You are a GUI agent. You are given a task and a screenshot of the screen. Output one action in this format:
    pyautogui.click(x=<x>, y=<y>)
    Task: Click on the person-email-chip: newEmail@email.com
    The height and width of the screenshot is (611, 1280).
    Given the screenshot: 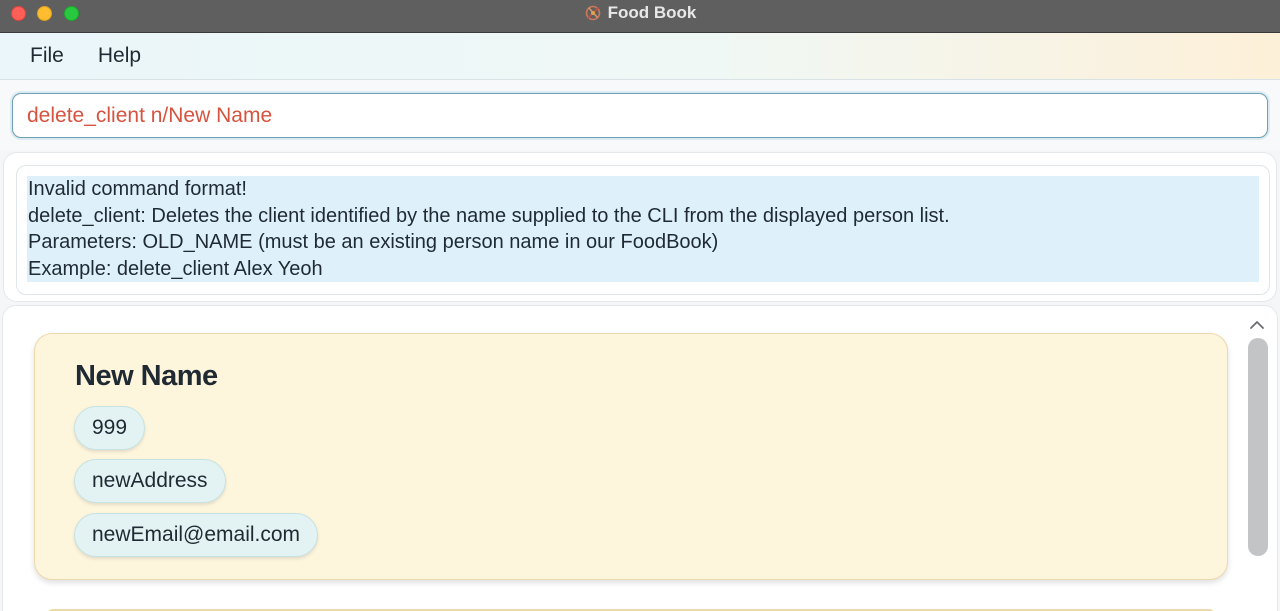 What is the action you would take?
    pyautogui.click(x=196, y=535)
    